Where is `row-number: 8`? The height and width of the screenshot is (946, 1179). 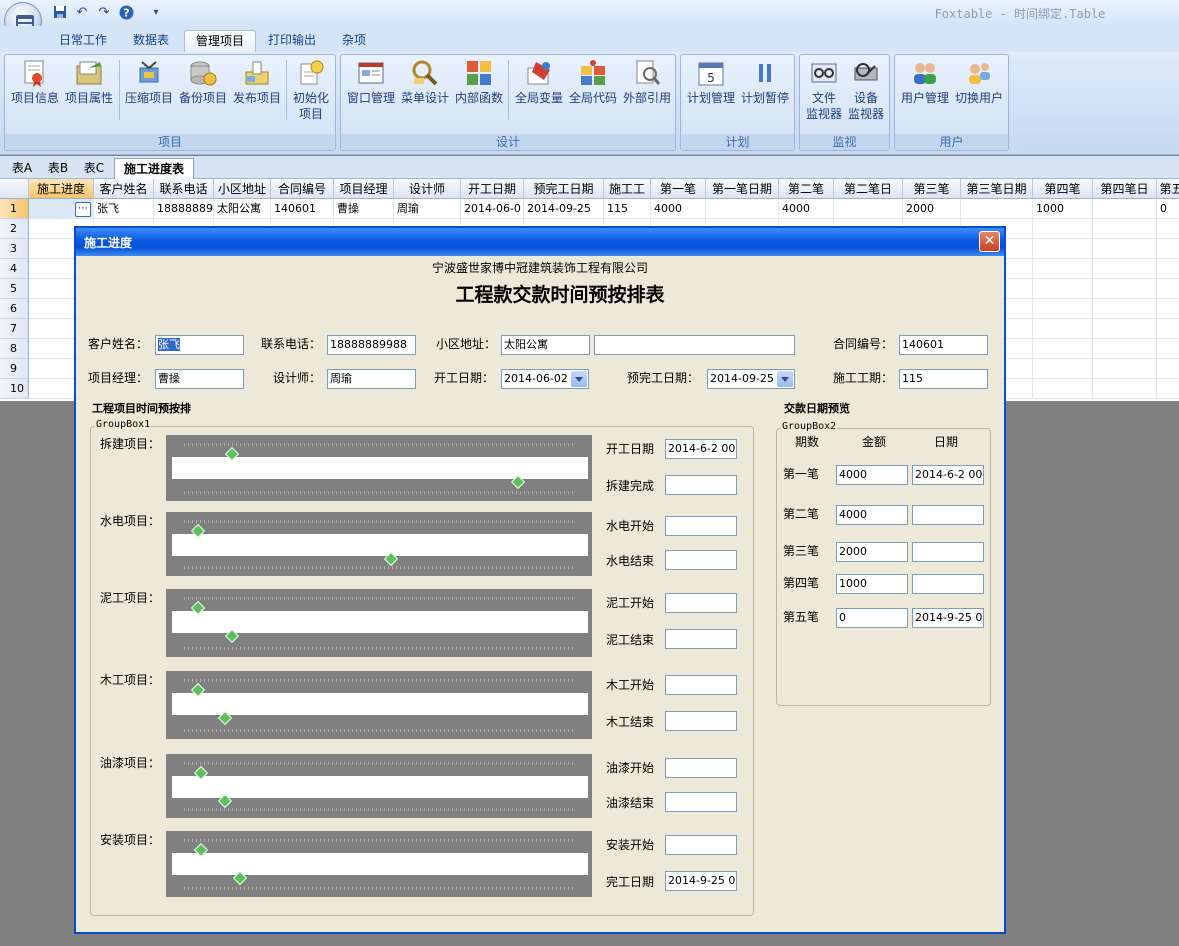
row-number: 8 is located at coordinates (14, 349).